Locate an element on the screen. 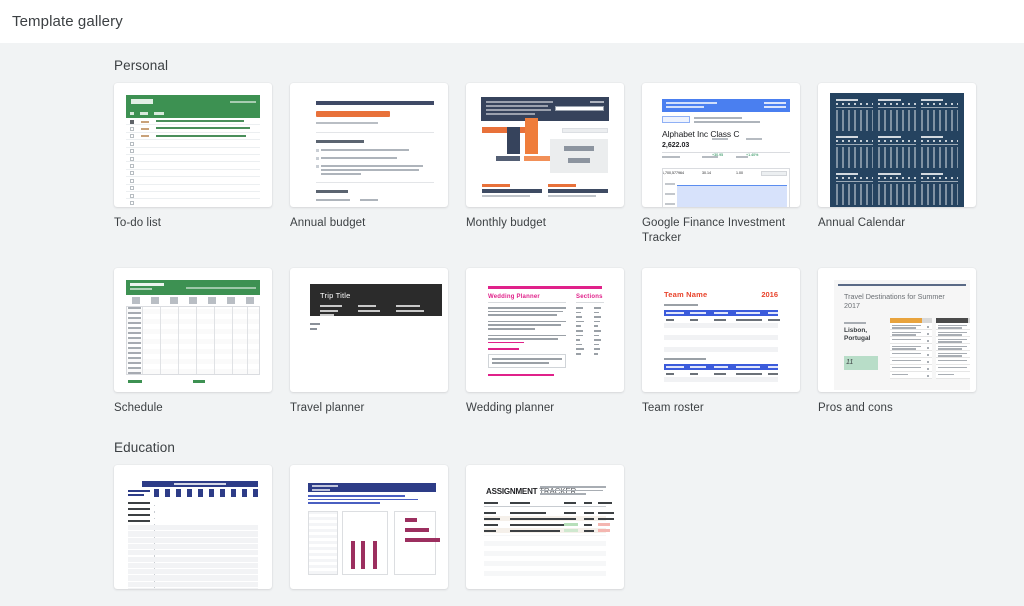  template-cell: Wedding Planner Sections Wedding planner is located at coordinates (545, 342).